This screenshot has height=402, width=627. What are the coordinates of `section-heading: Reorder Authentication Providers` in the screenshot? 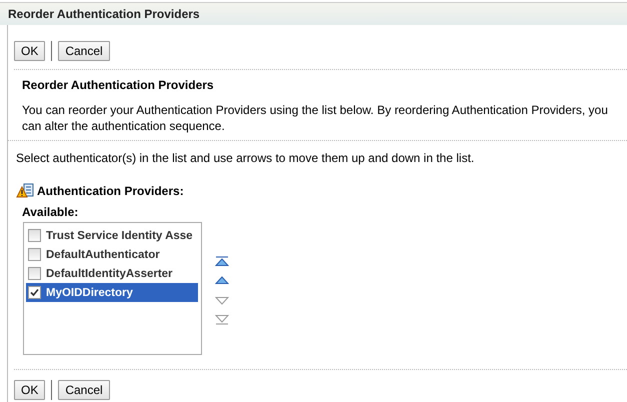 It's located at (118, 84).